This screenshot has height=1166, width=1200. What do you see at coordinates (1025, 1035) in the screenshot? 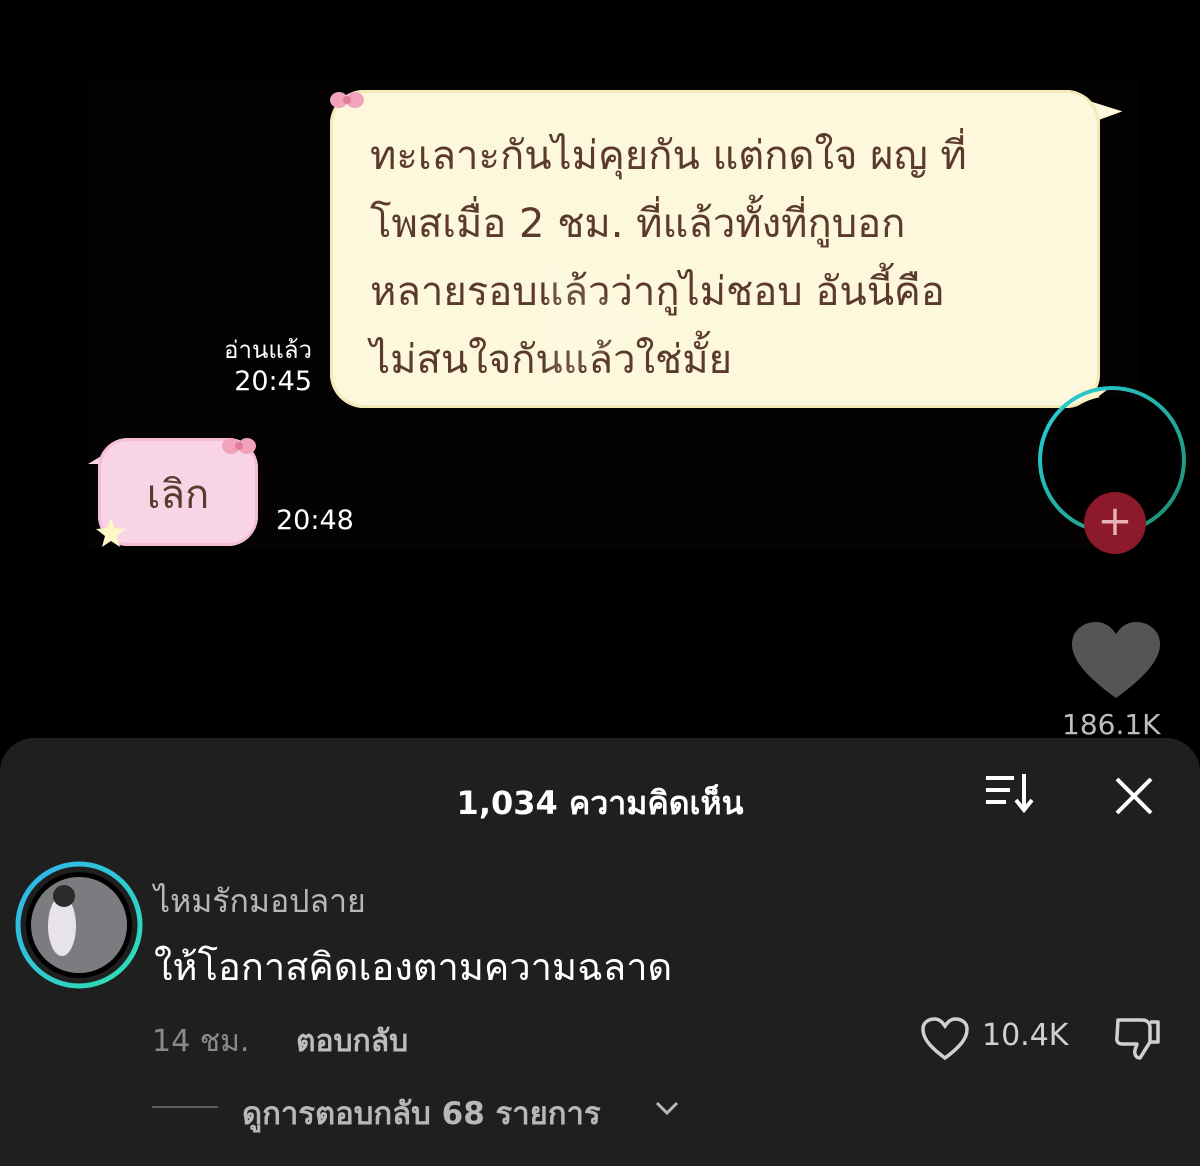
I see `comment-like-count: 10.4K` at bounding box center [1025, 1035].